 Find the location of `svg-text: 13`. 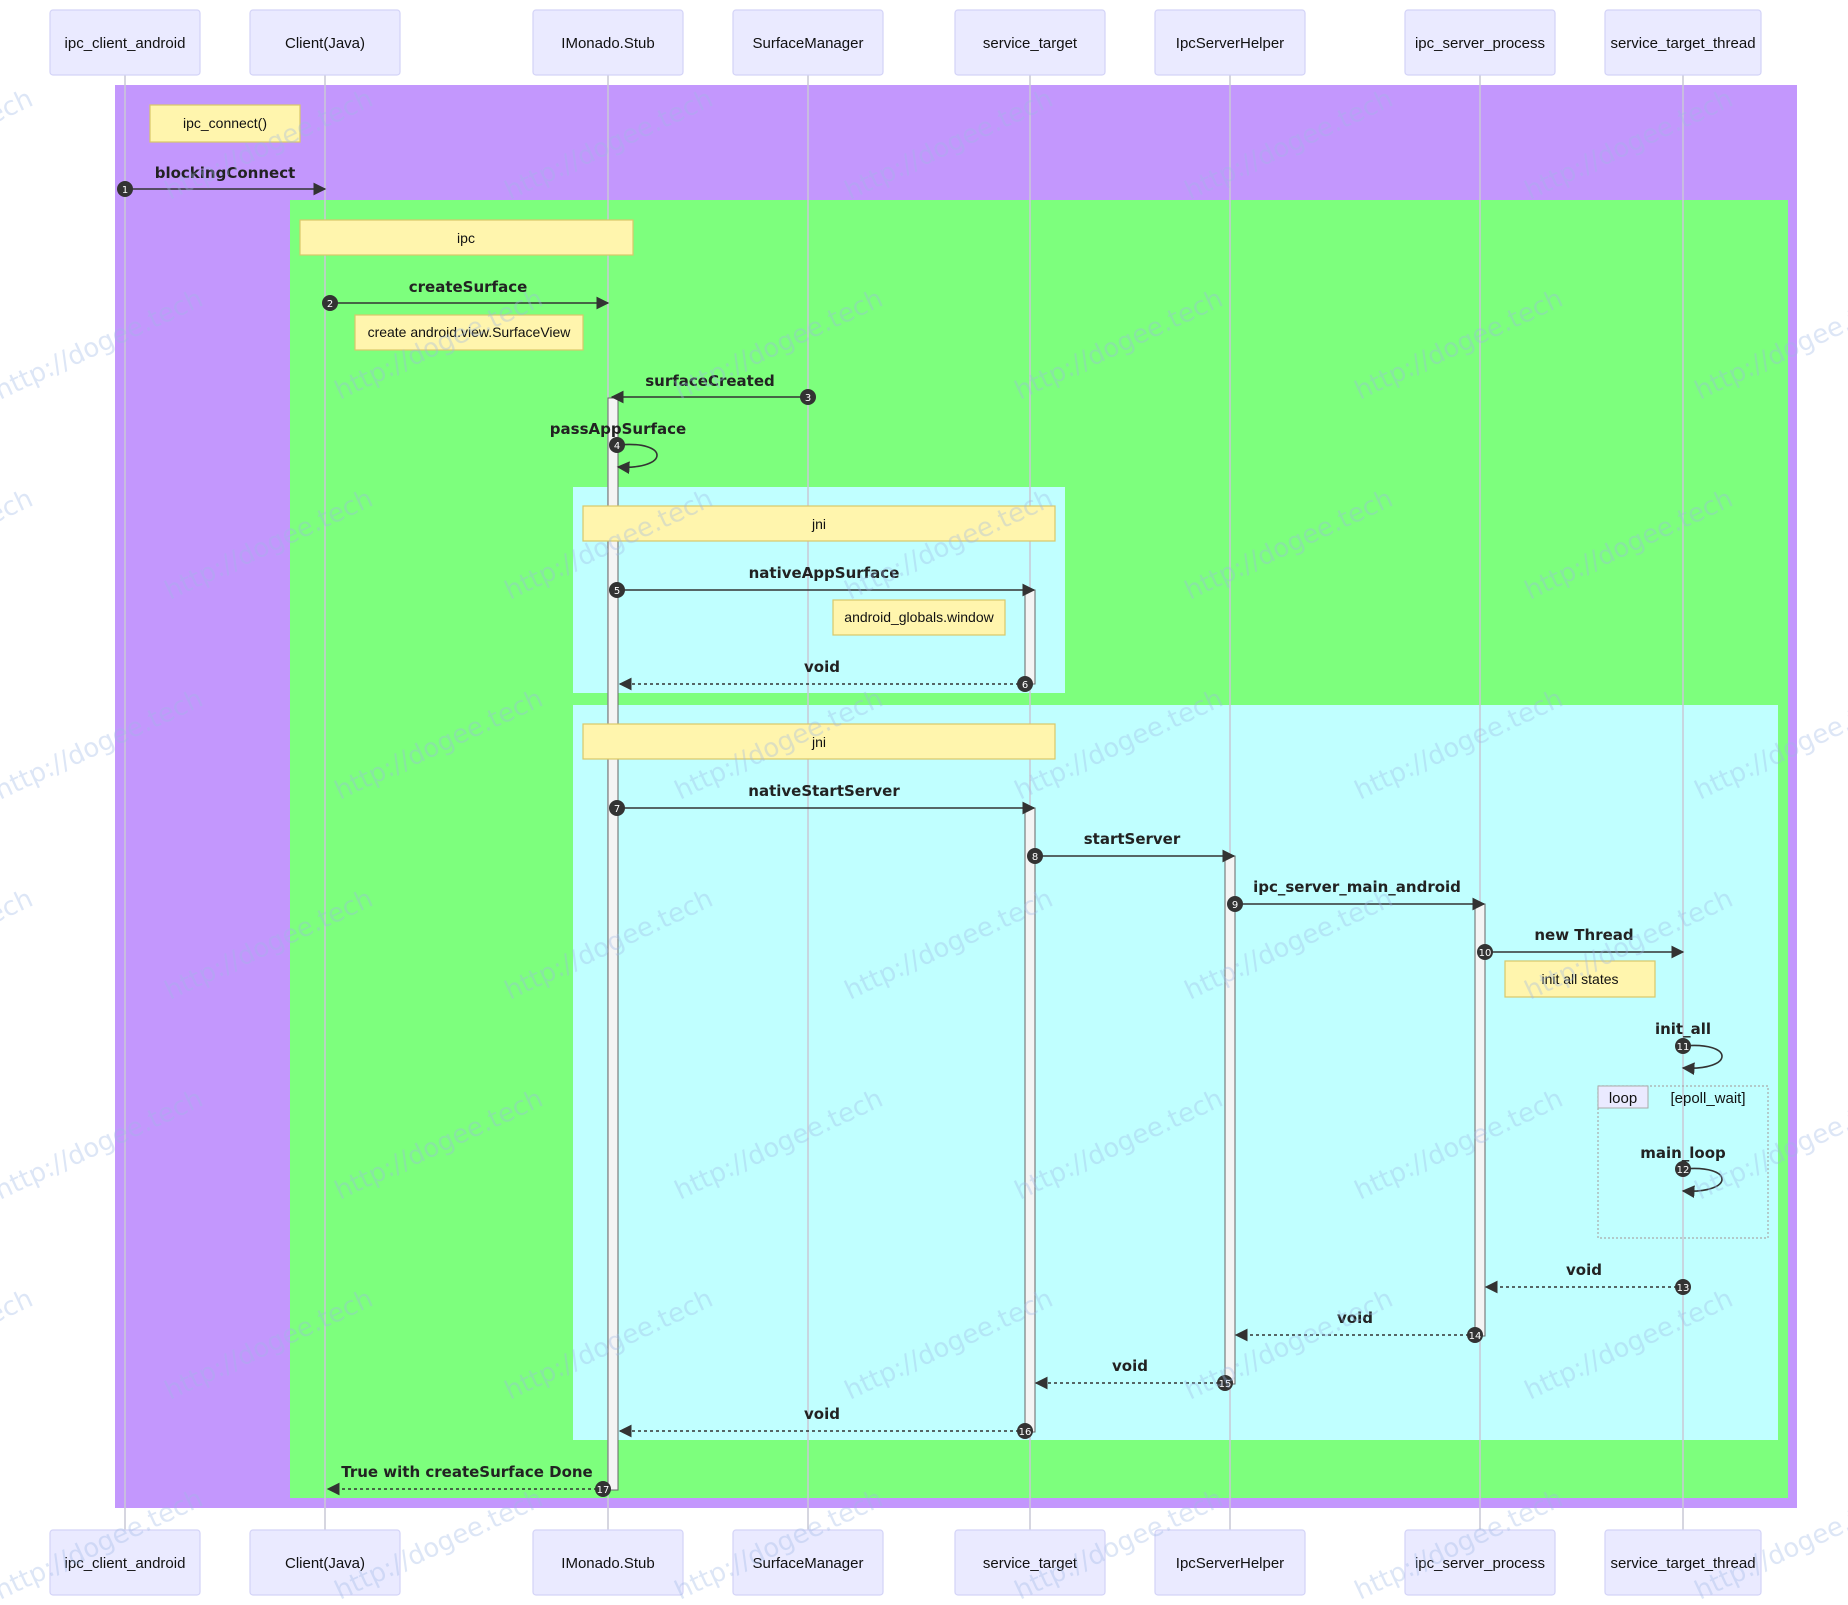

svg-text: 13 is located at coordinates (1683, 1288).